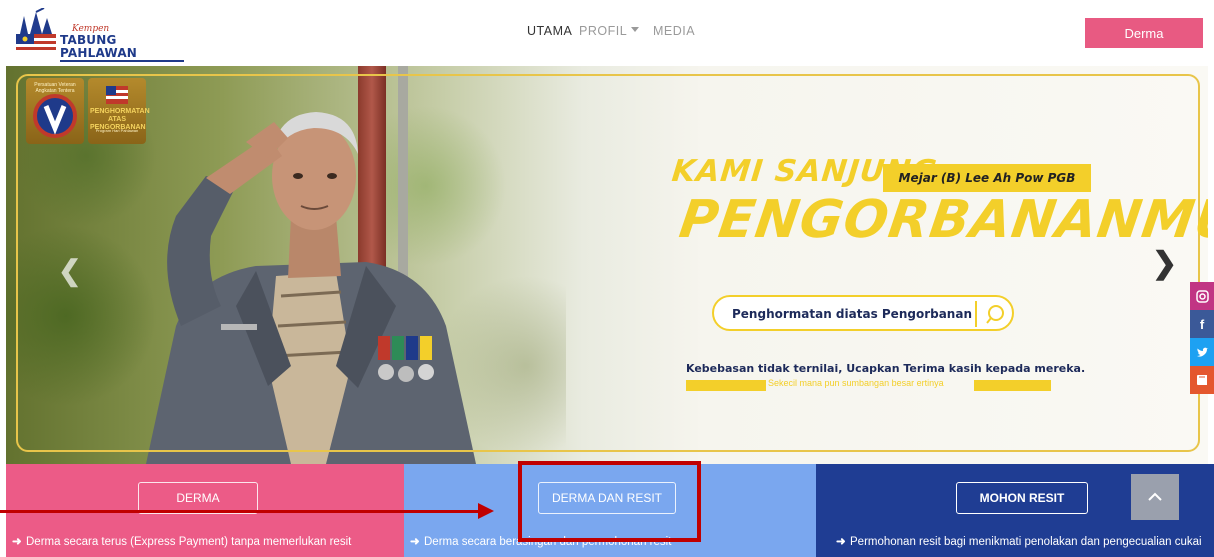 The width and height of the screenshot is (1214, 557). Describe the element at coordinates (609, 501) in the screenshot. I see `annotation-highlight-box` at that location.